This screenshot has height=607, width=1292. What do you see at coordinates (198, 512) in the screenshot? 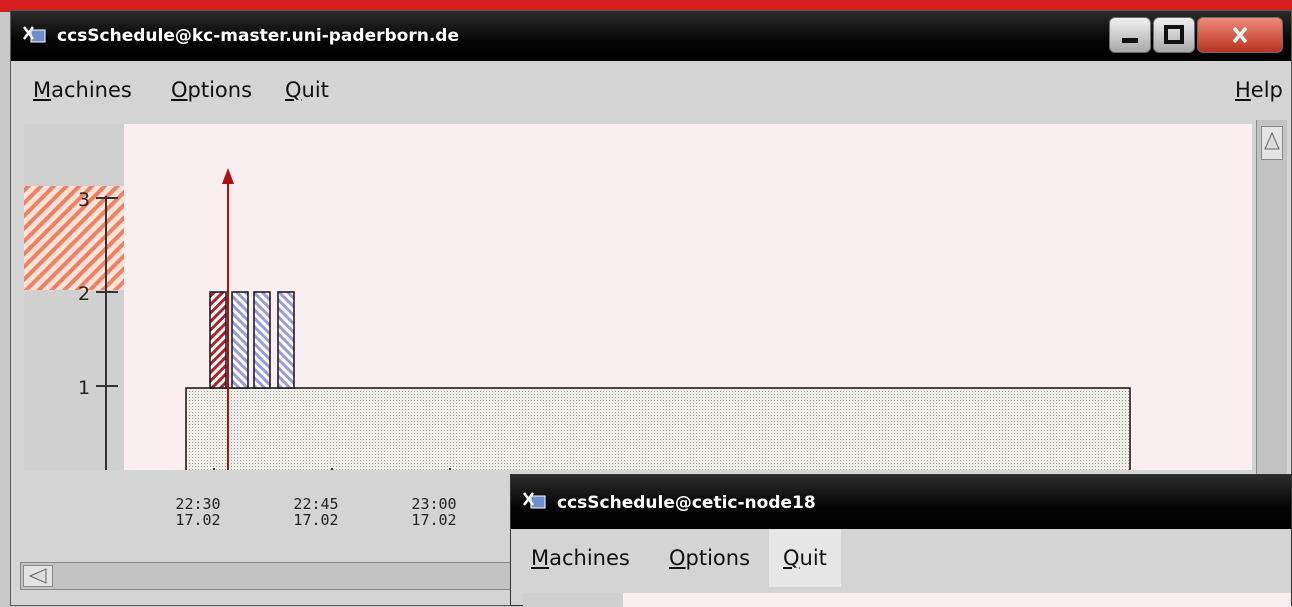
I see `x-tick-label-2230: 22:30 17.02` at bounding box center [198, 512].